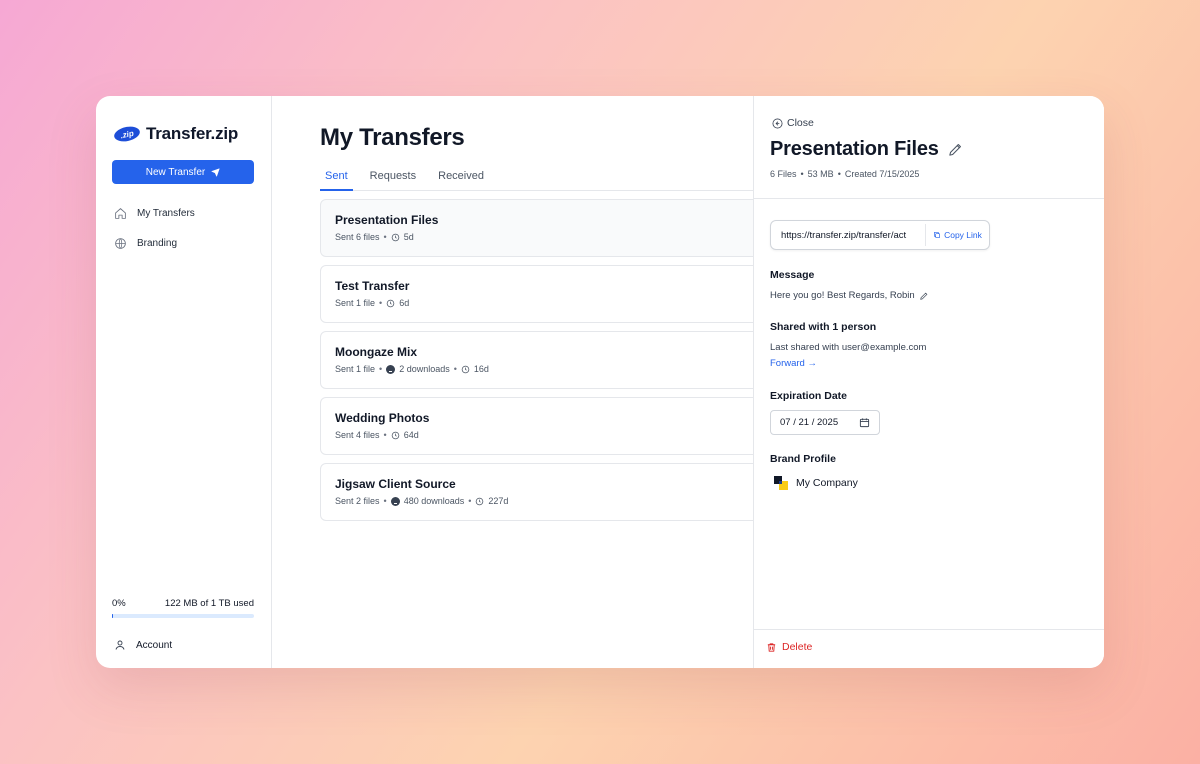 The image size is (1200, 764). Describe the element at coordinates (537, 178) in the screenshot. I see `tab-bar: Sent Requests Received` at that location.